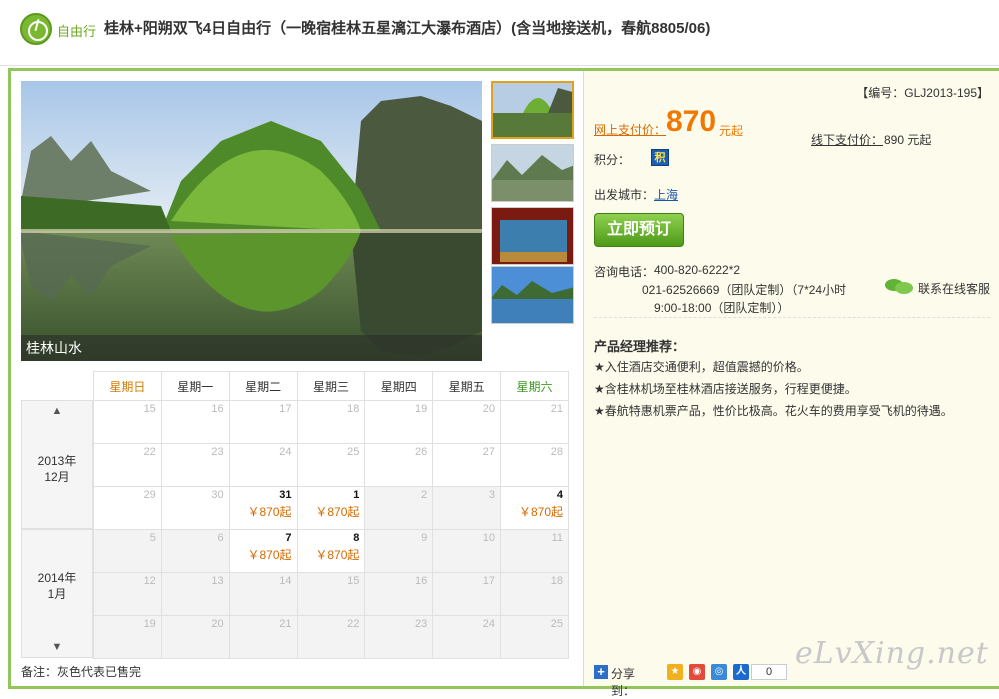 The height and width of the screenshot is (699, 999). Describe the element at coordinates (57, 464) in the screenshot. I see `month-dec-2013: ▲ 2013年 12月` at that location.